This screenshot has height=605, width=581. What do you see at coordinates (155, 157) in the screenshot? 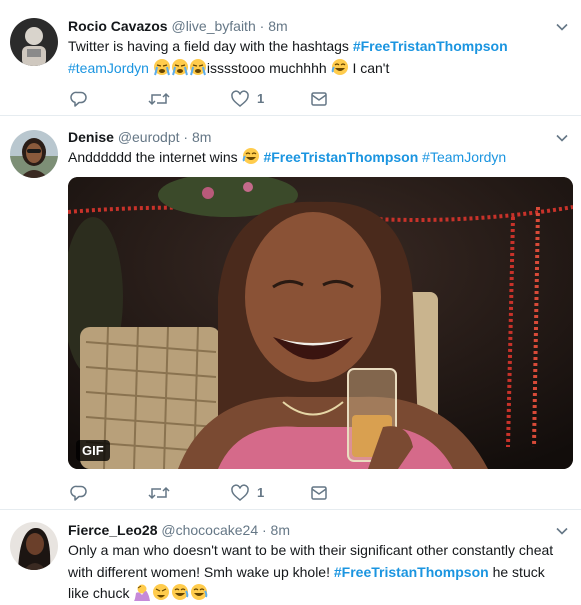
I see `tweet-text-part: Andddddd the internet wins` at bounding box center [155, 157].